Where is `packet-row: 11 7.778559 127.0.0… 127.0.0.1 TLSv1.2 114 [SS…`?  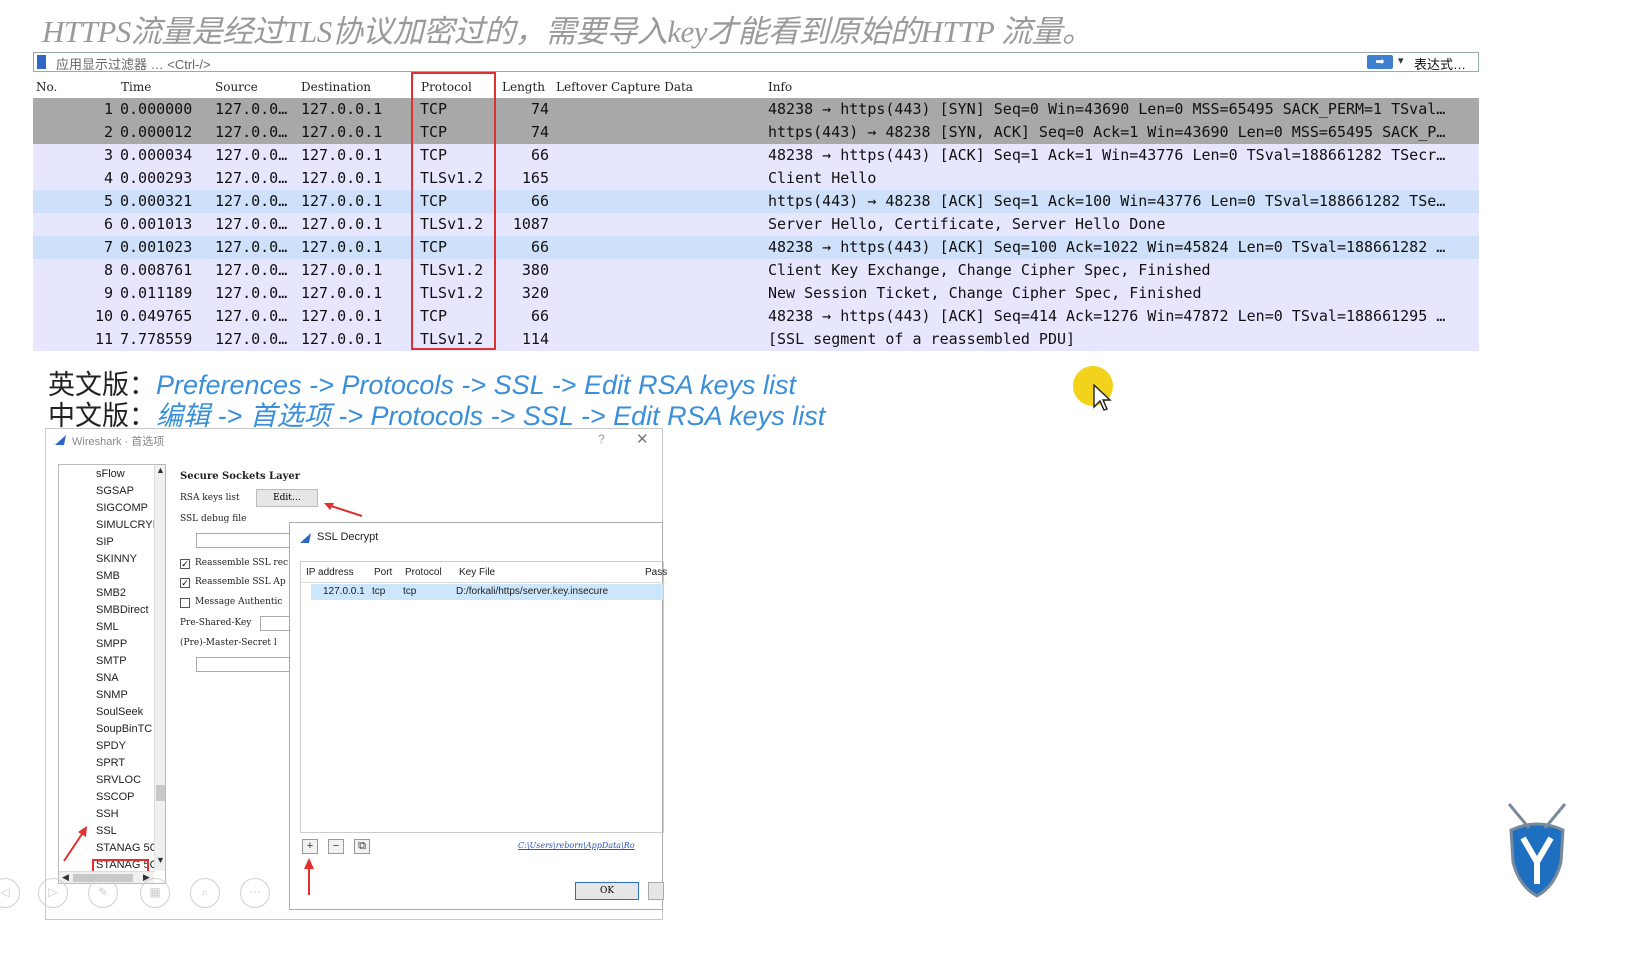
packet-row: 11 7.778559 127.0.0… 127.0.0.1 TLSv1.2 114 [SS… is located at coordinates (756, 339).